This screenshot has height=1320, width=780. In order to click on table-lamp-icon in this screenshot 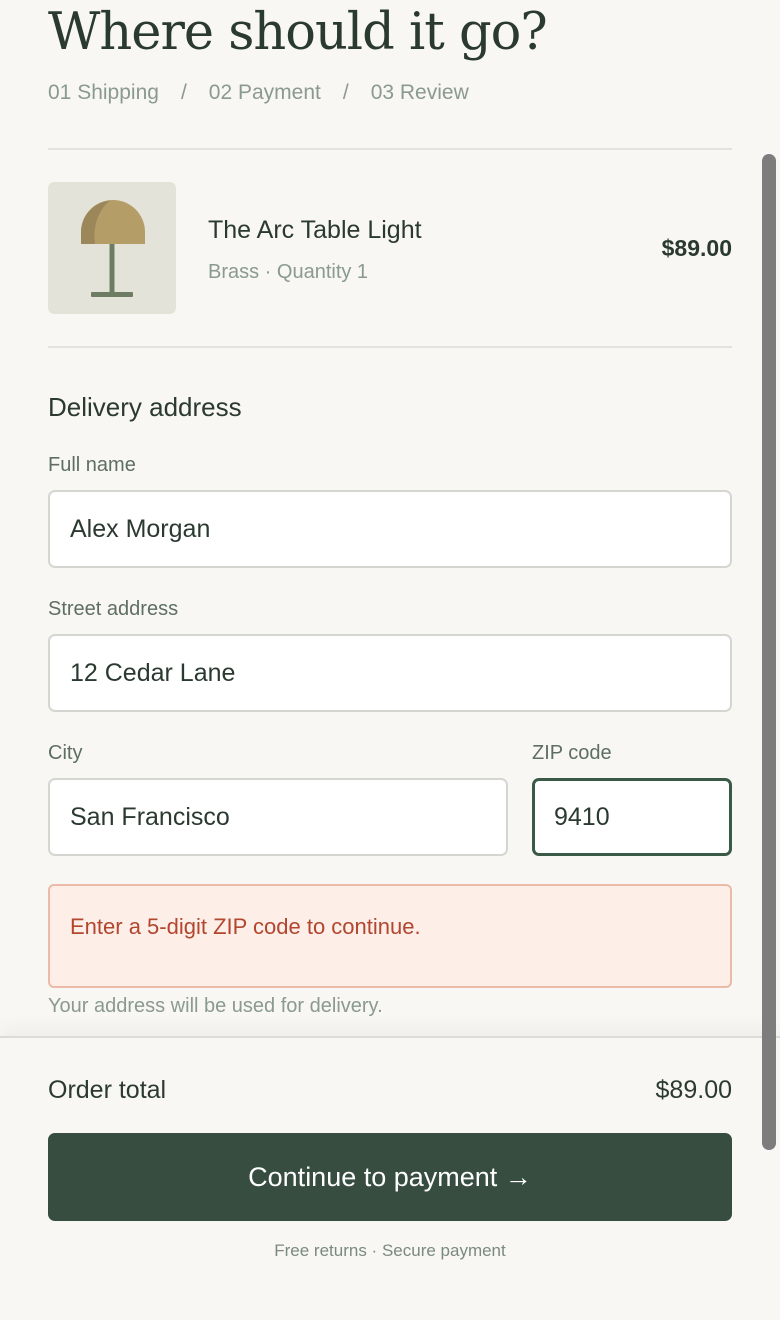, I will do `click(113, 248)`.